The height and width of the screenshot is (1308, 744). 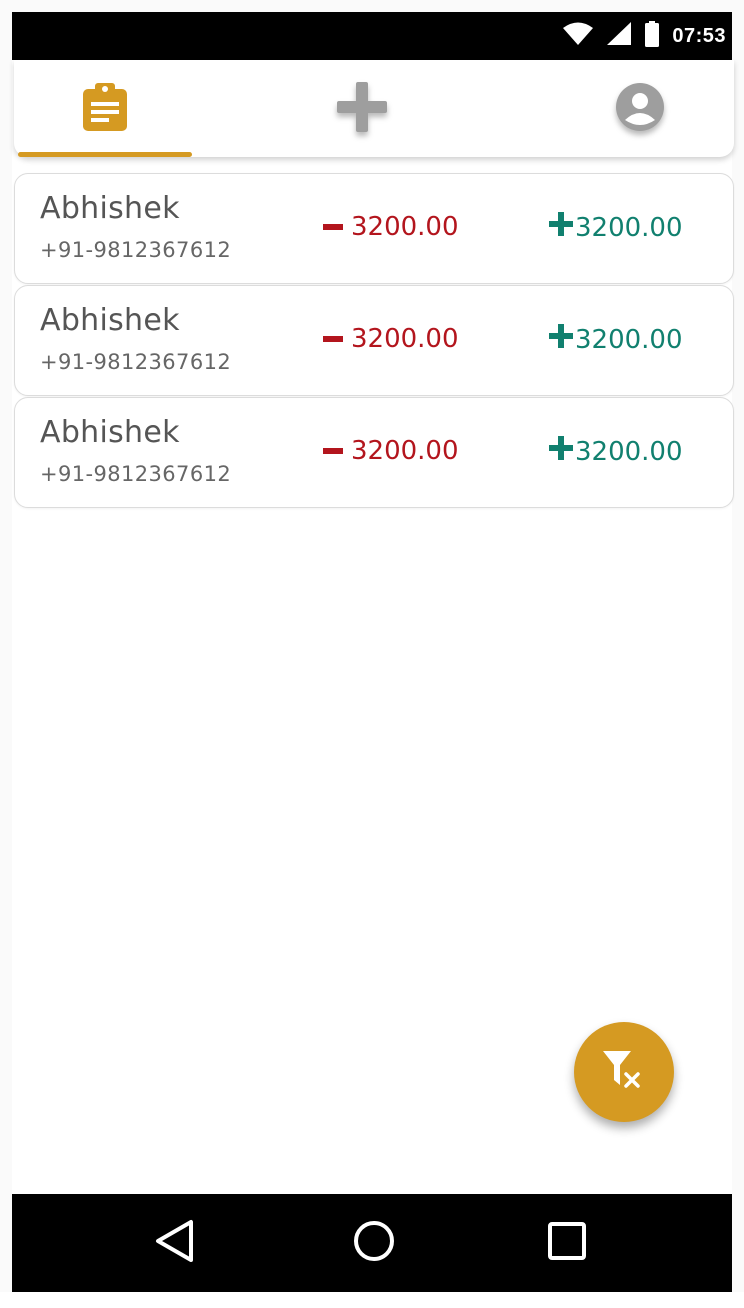 I want to click on status-time: 07:53, so click(x=699, y=35).